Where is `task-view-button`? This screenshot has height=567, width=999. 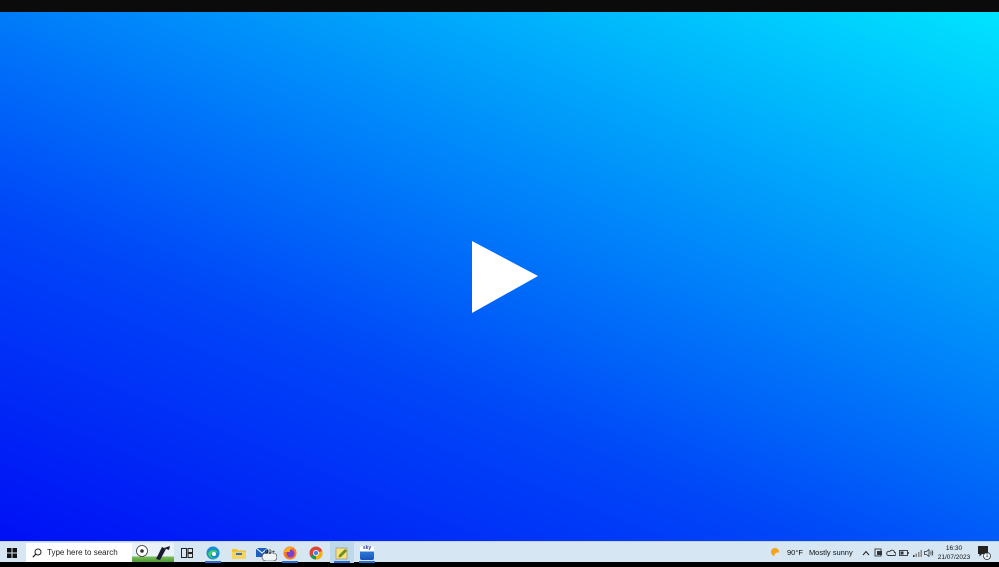 task-view-button is located at coordinates (187, 552).